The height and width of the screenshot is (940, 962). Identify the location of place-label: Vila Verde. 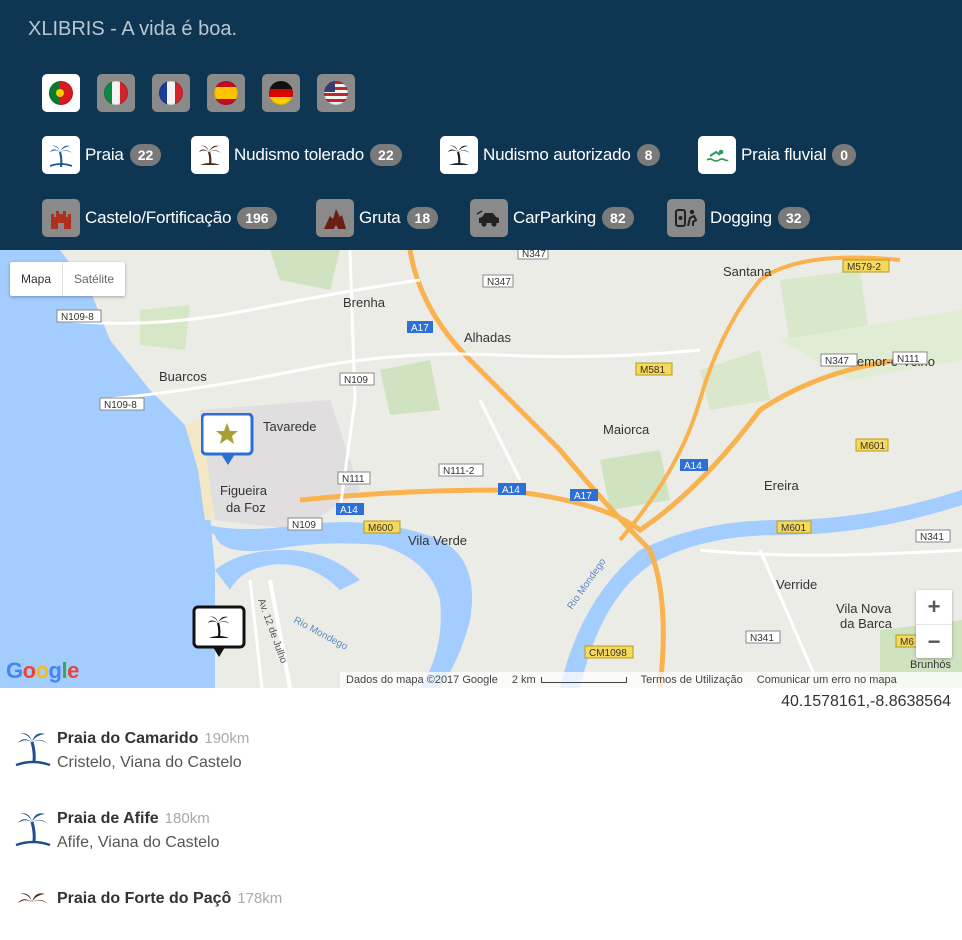
(437, 540).